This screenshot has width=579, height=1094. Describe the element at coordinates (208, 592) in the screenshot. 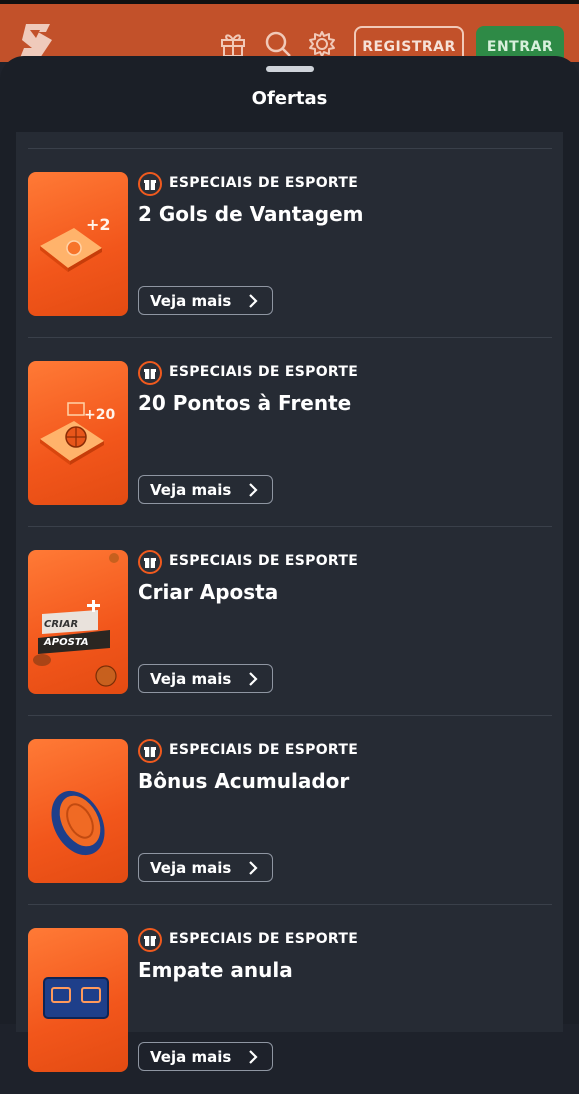

I see `offer-title: Criar Aposta` at that location.